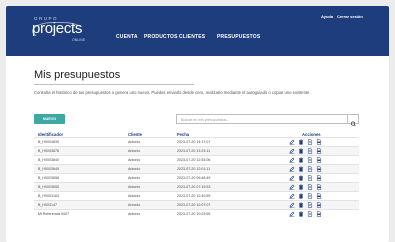 The image size is (395, 242). I want to click on table-row: B_H0003649 Antonio 2023-07-20 12:01:11, so click(196, 168).